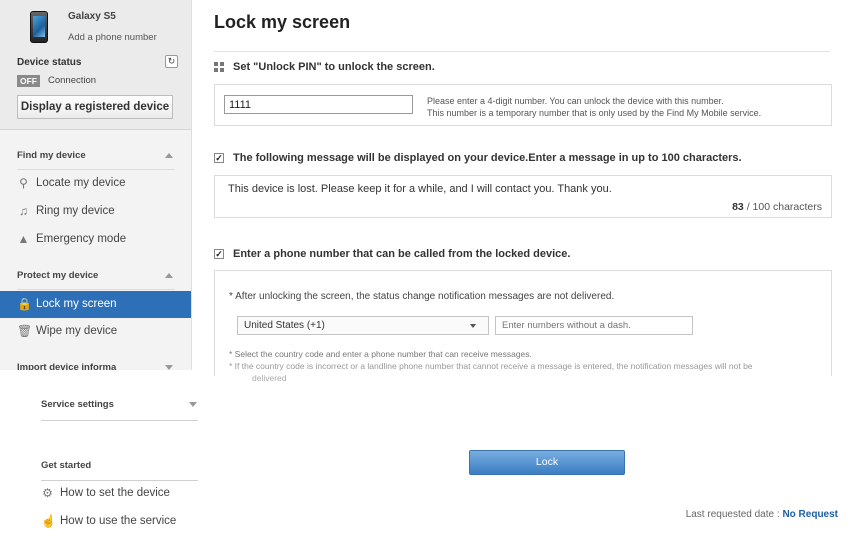 Image resolution: width=850 pixels, height=539 pixels. I want to click on section-protect-my-device: Protect my device, so click(95, 276).